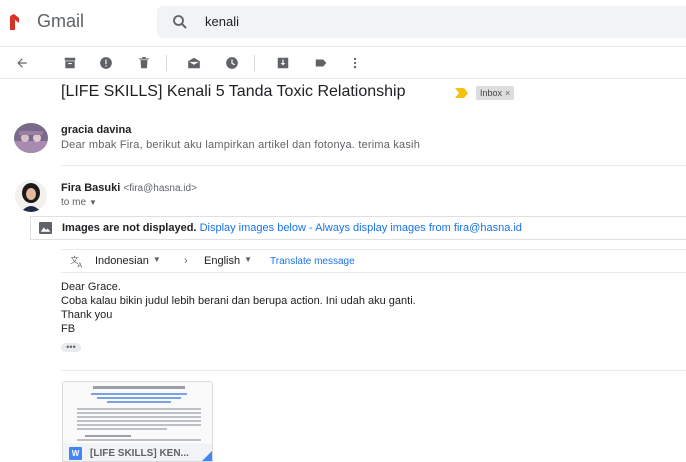  Describe the element at coordinates (232, 63) in the screenshot. I see `clock-icon` at that location.